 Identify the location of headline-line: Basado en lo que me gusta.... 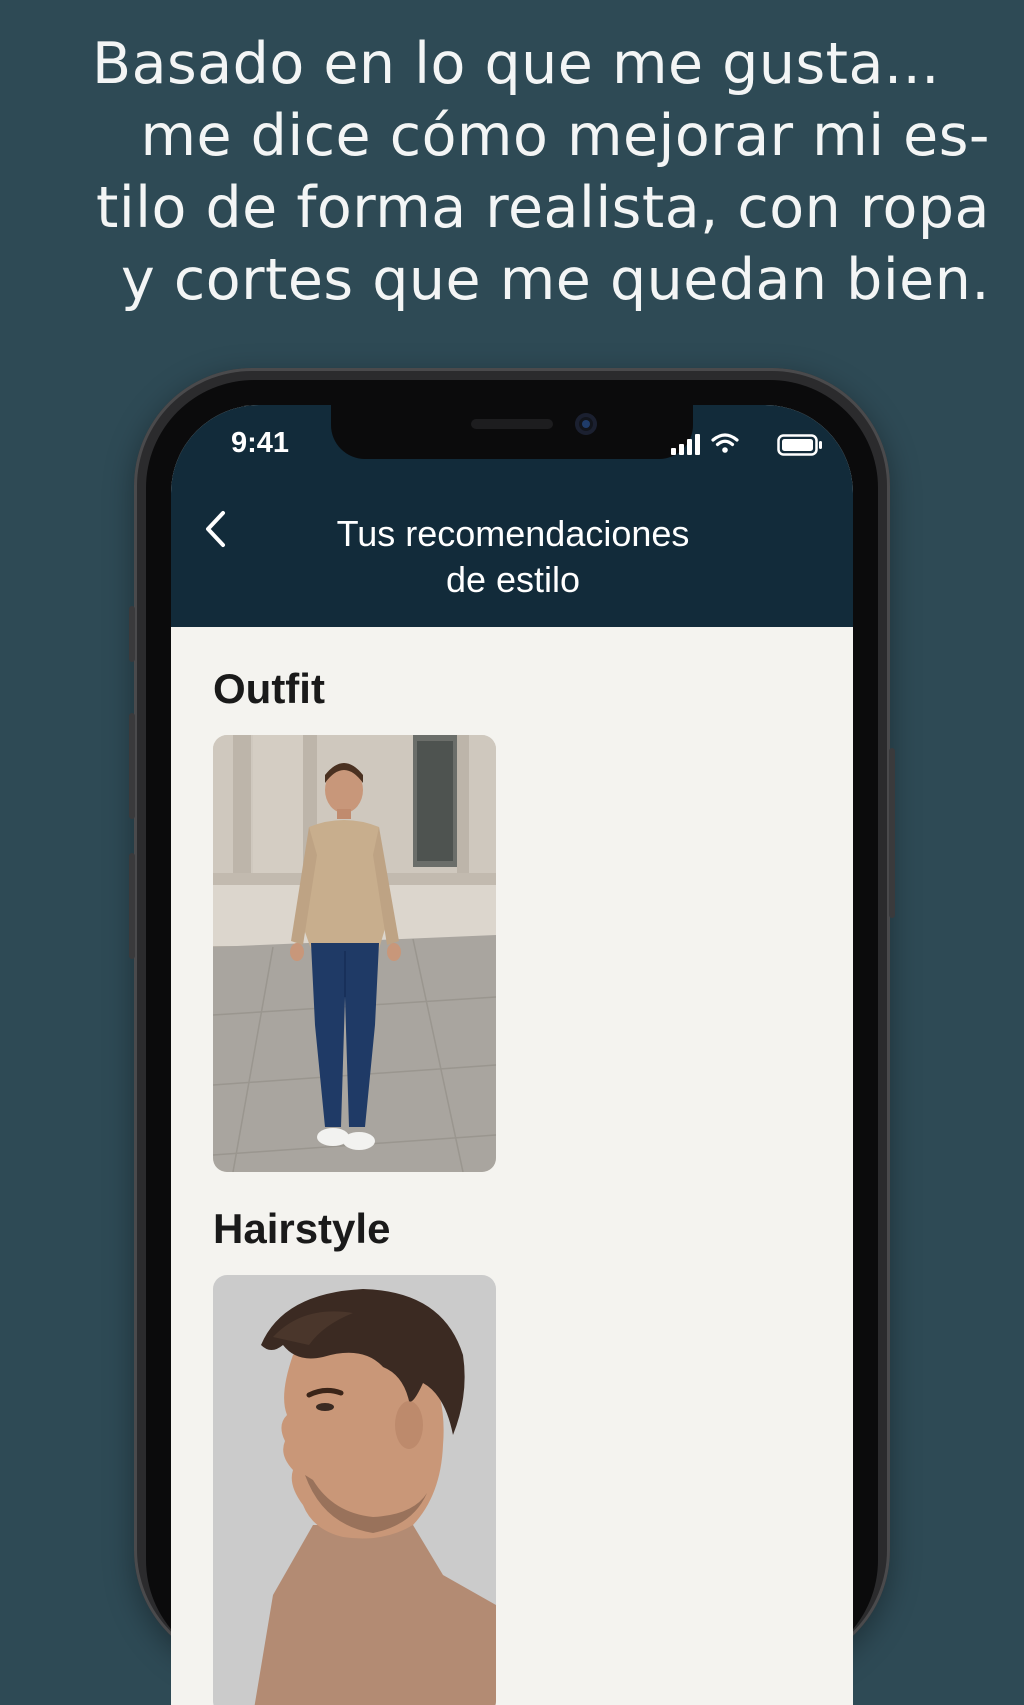
(516, 64).